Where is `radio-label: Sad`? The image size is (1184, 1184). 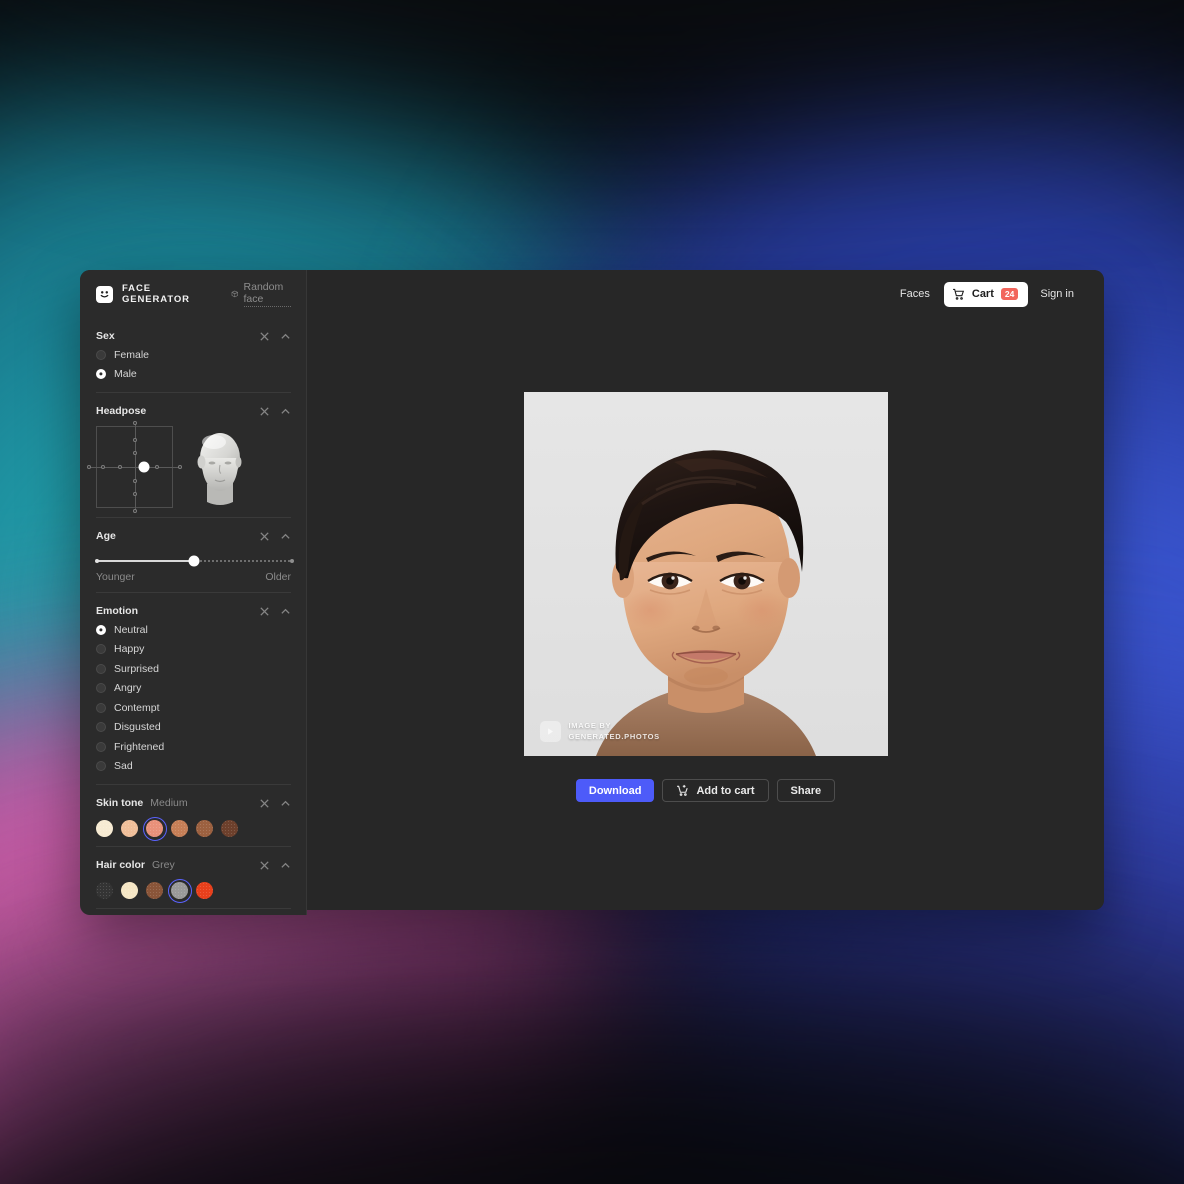 radio-label: Sad is located at coordinates (123, 766).